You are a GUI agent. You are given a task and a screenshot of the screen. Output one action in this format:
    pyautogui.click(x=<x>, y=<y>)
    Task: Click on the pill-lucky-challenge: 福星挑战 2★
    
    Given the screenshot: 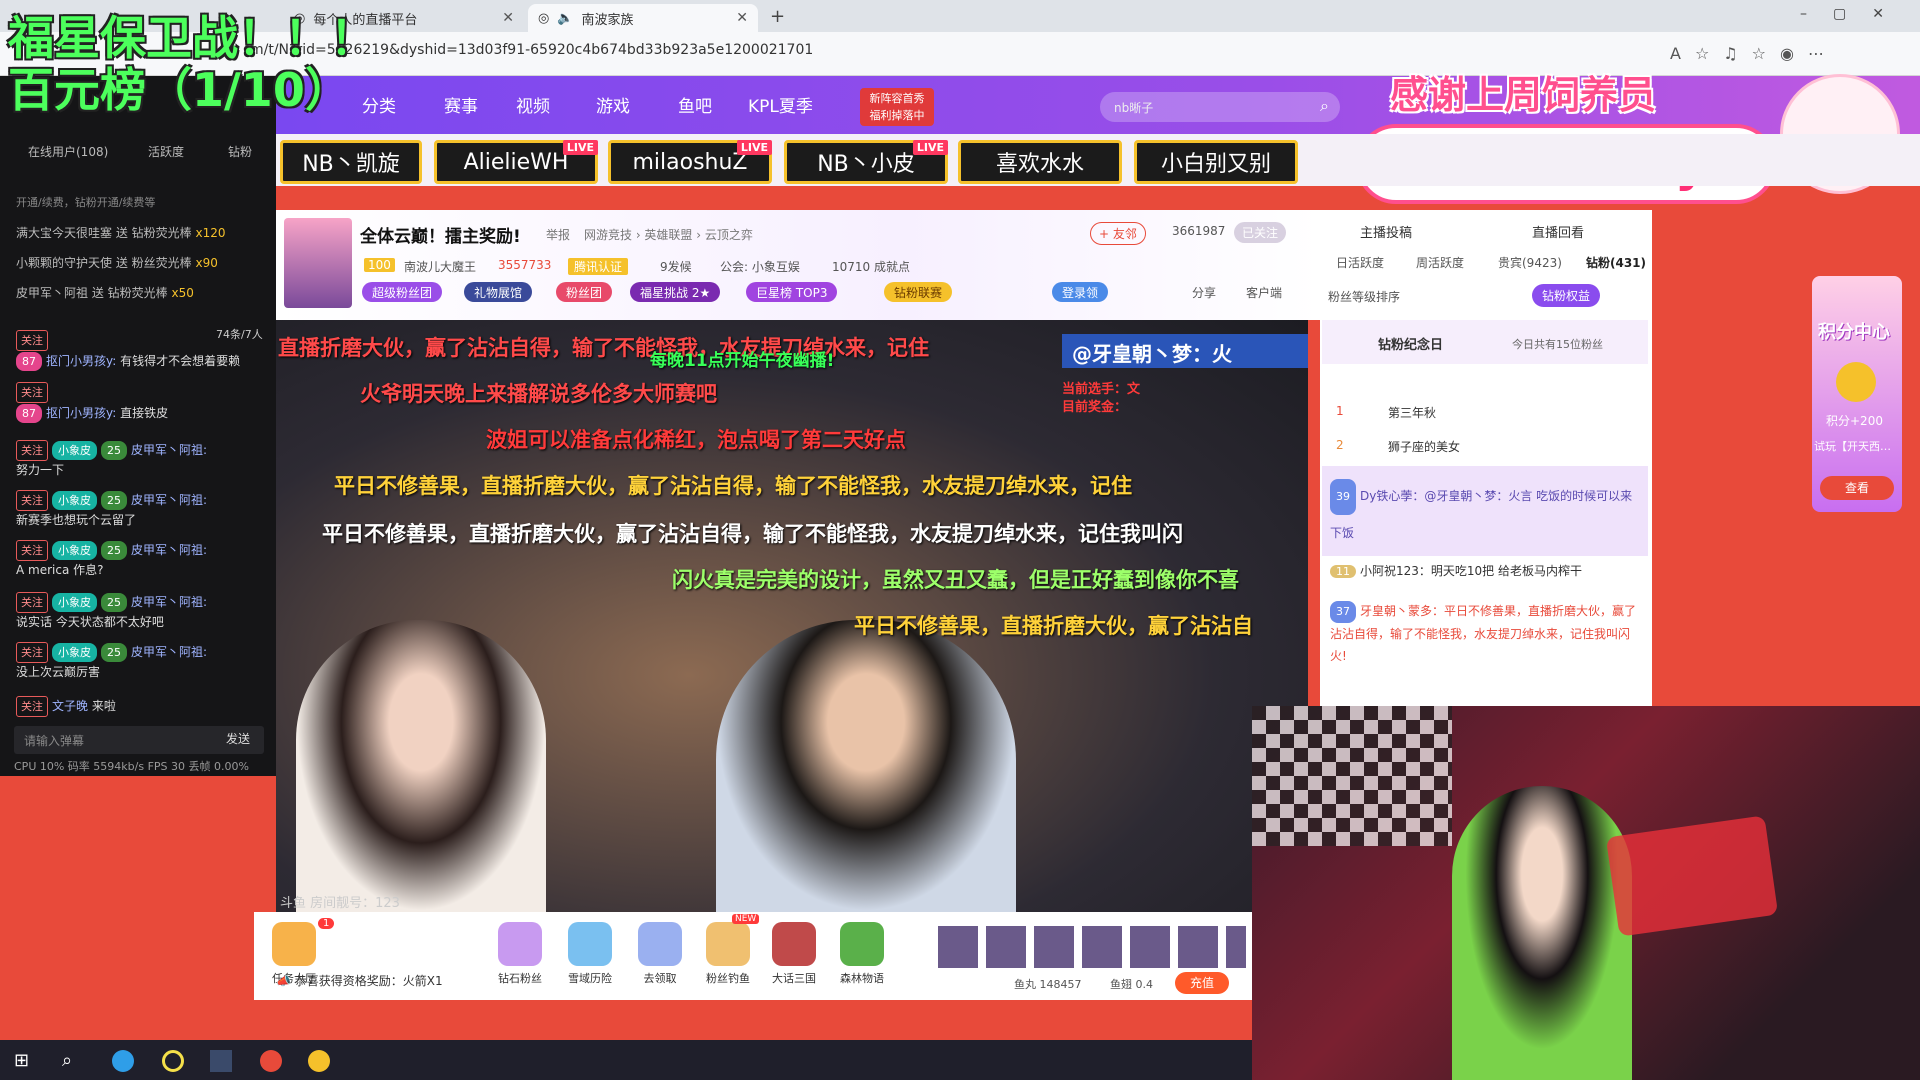 What is the action you would take?
    pyautogui.click(x=675, y=292)
    